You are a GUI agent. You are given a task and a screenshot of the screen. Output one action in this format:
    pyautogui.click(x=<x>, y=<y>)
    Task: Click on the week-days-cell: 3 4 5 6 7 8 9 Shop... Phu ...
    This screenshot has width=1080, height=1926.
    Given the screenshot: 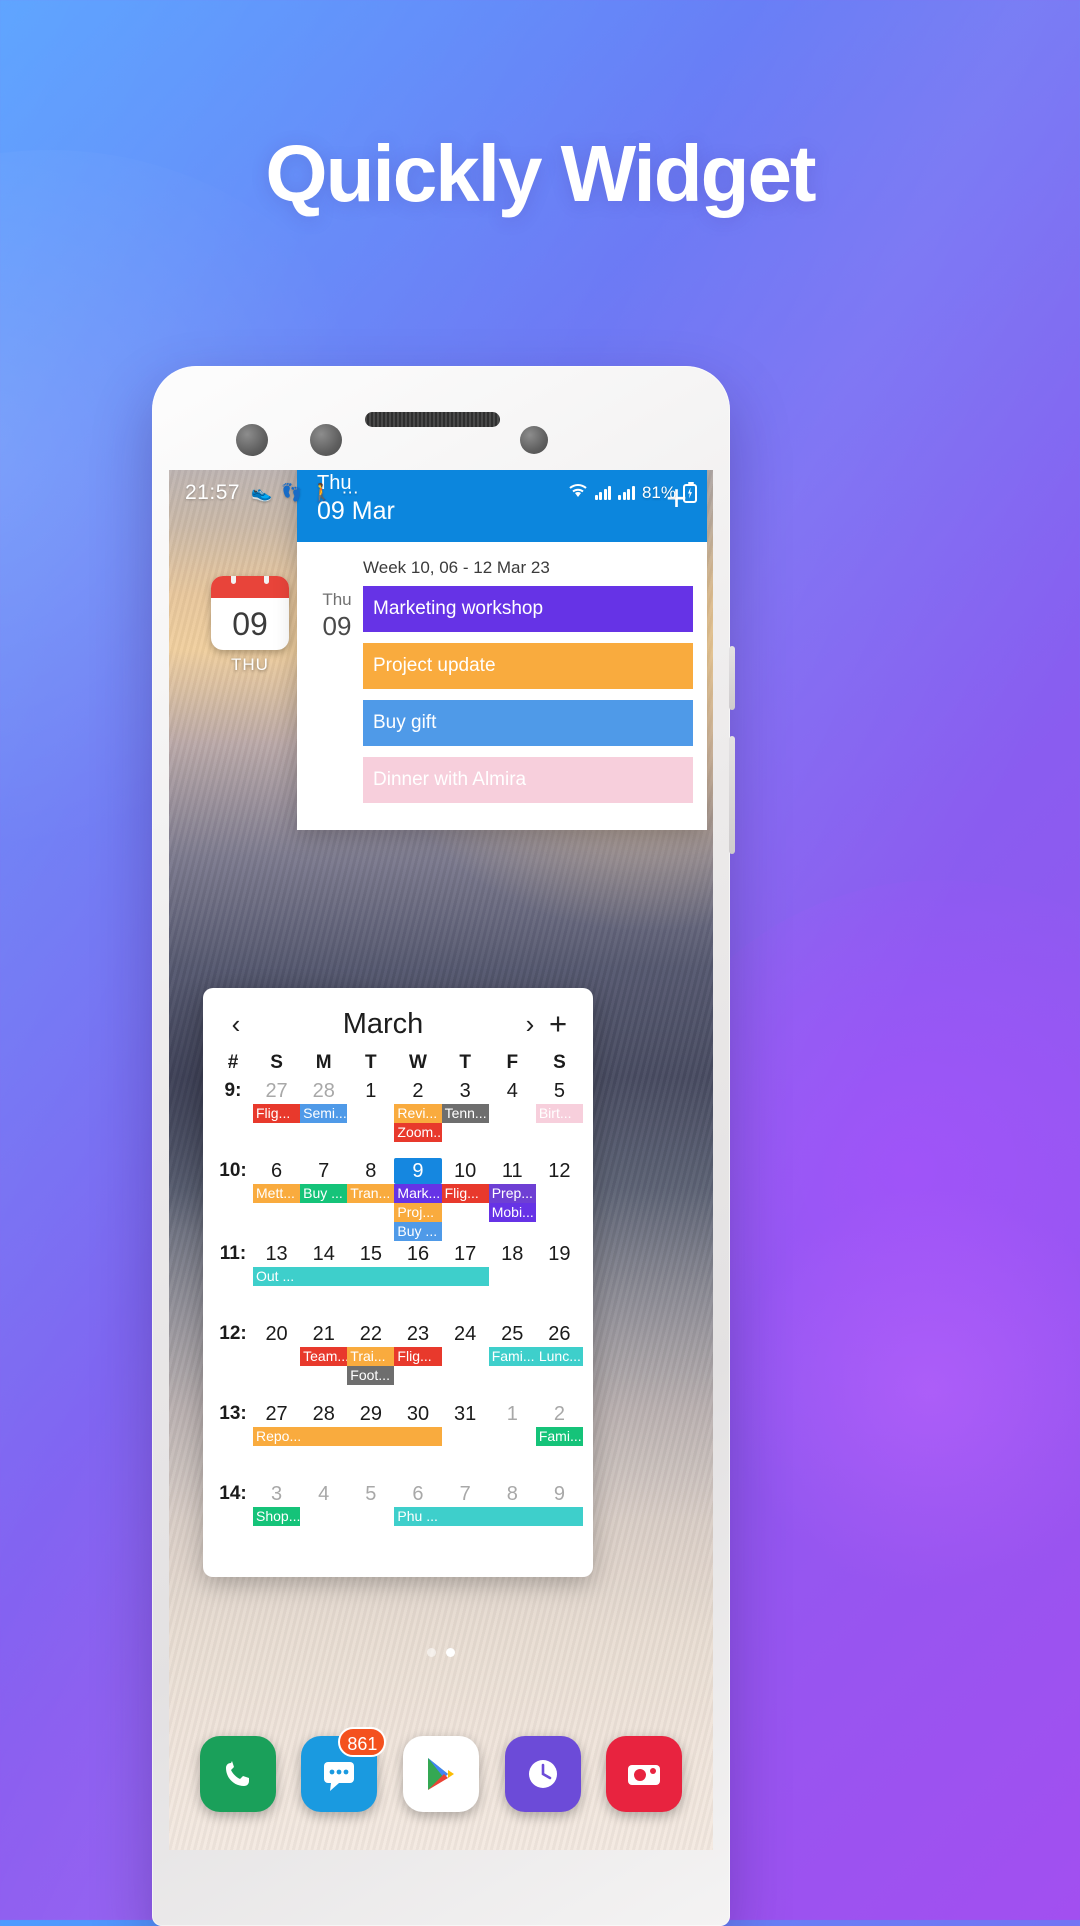 What is the action you would take?
    pyautogui.click(x=418, y=1521)
    